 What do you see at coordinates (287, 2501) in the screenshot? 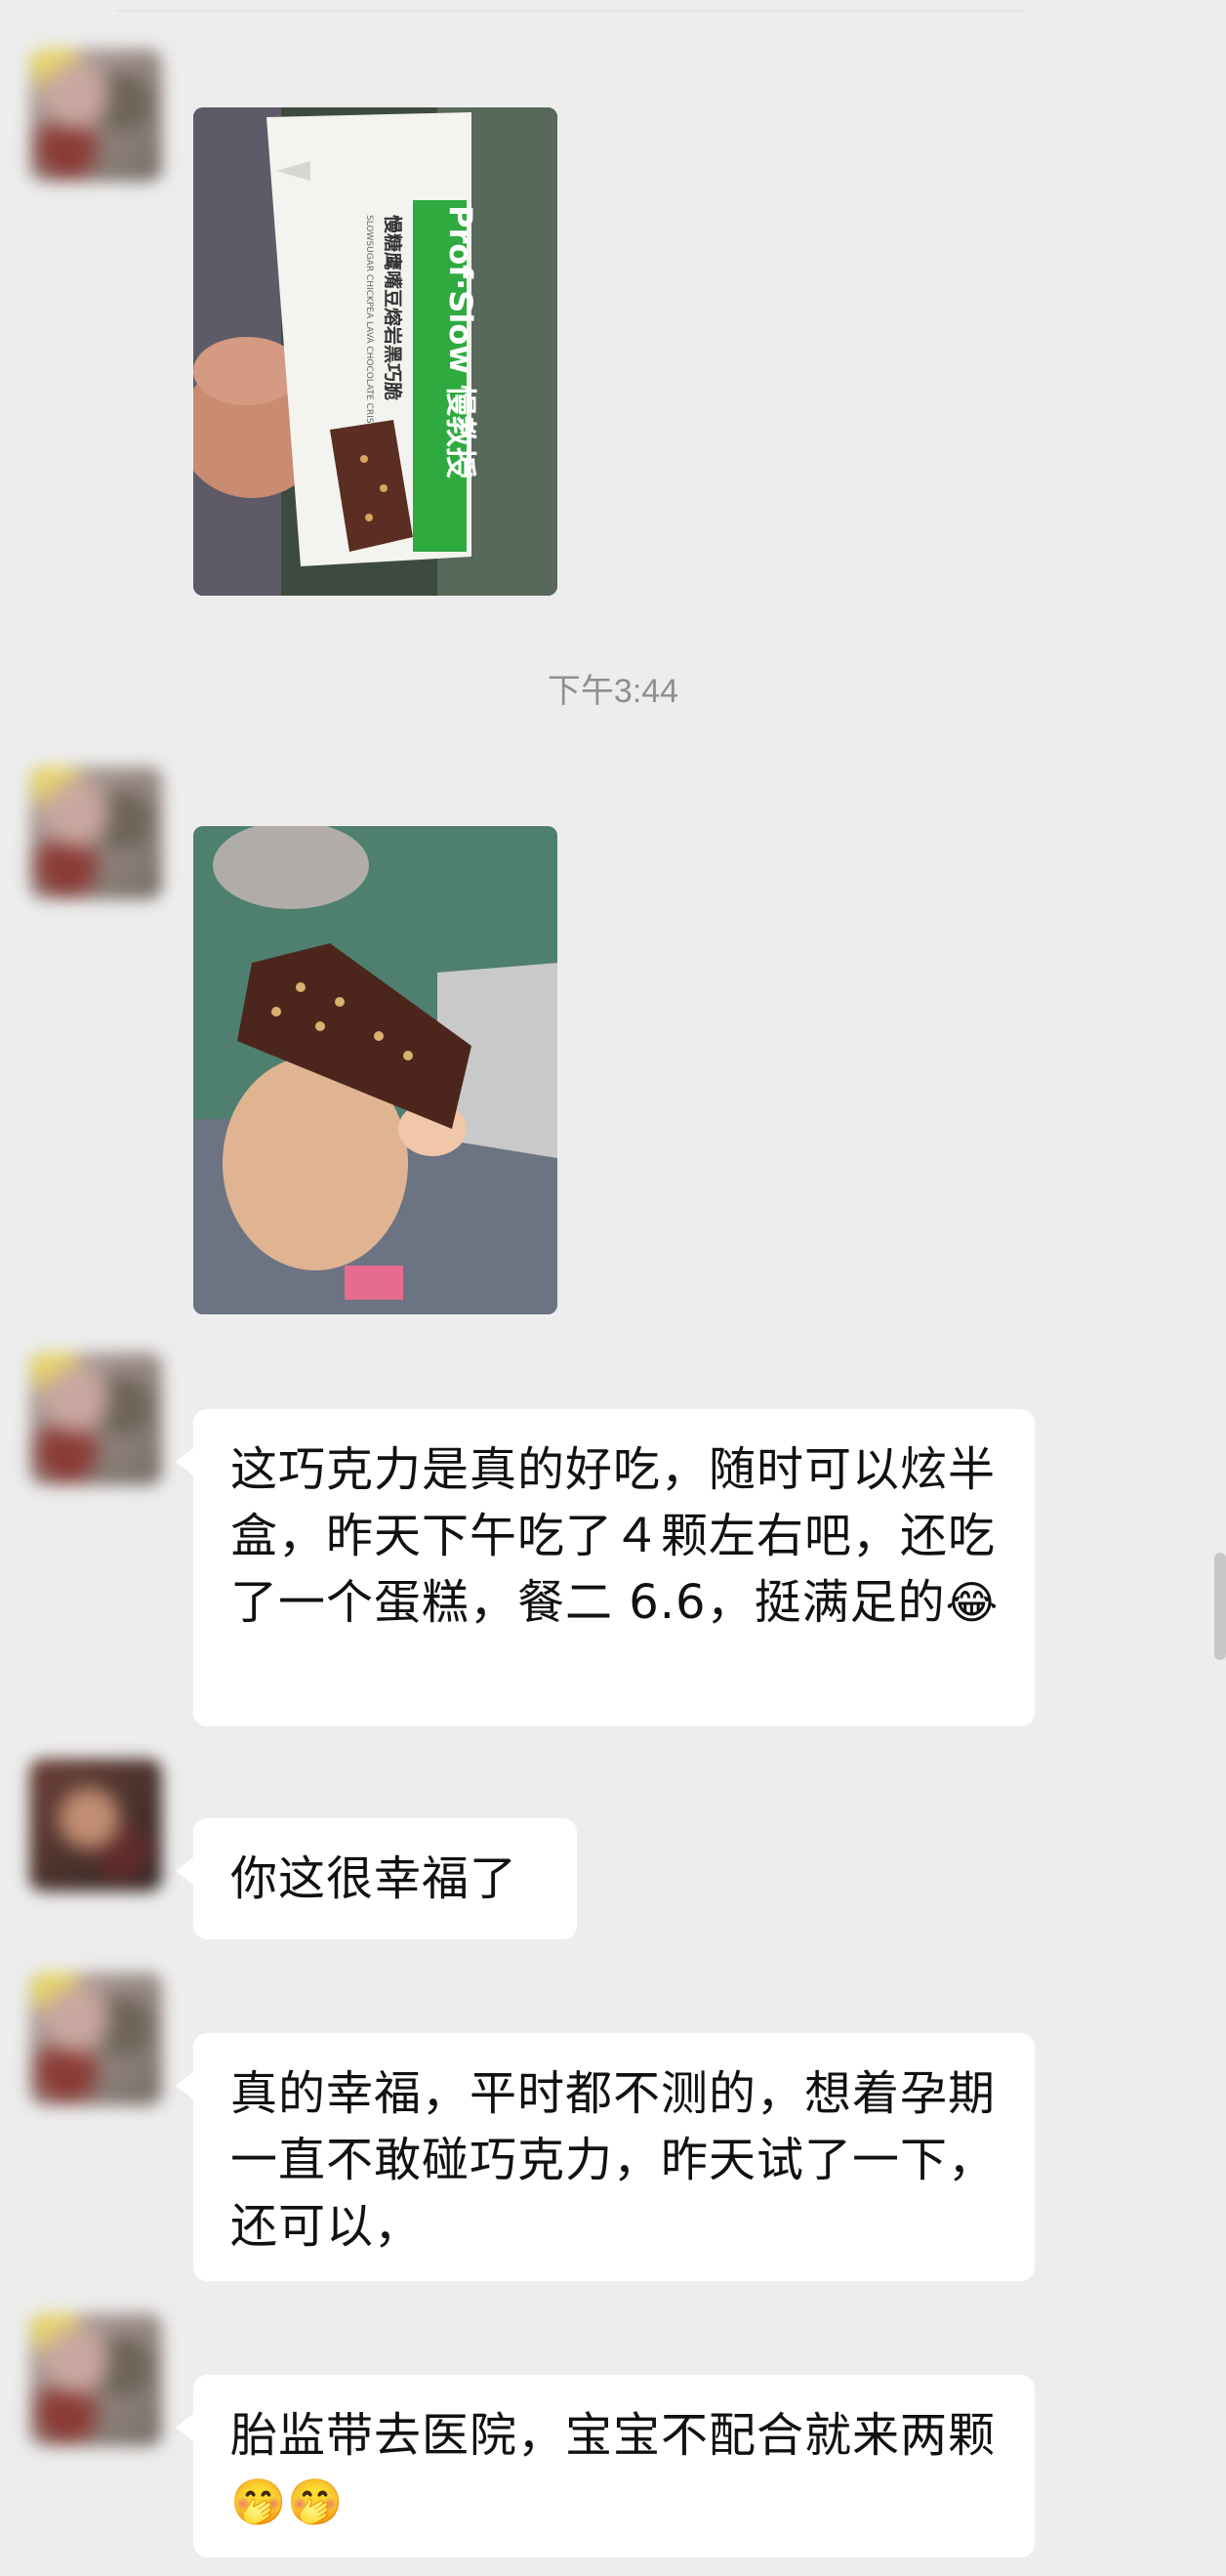
I see `hand-over-mouth-emoji-icon: 🤭🤭` at bounding box center [287, 2501].